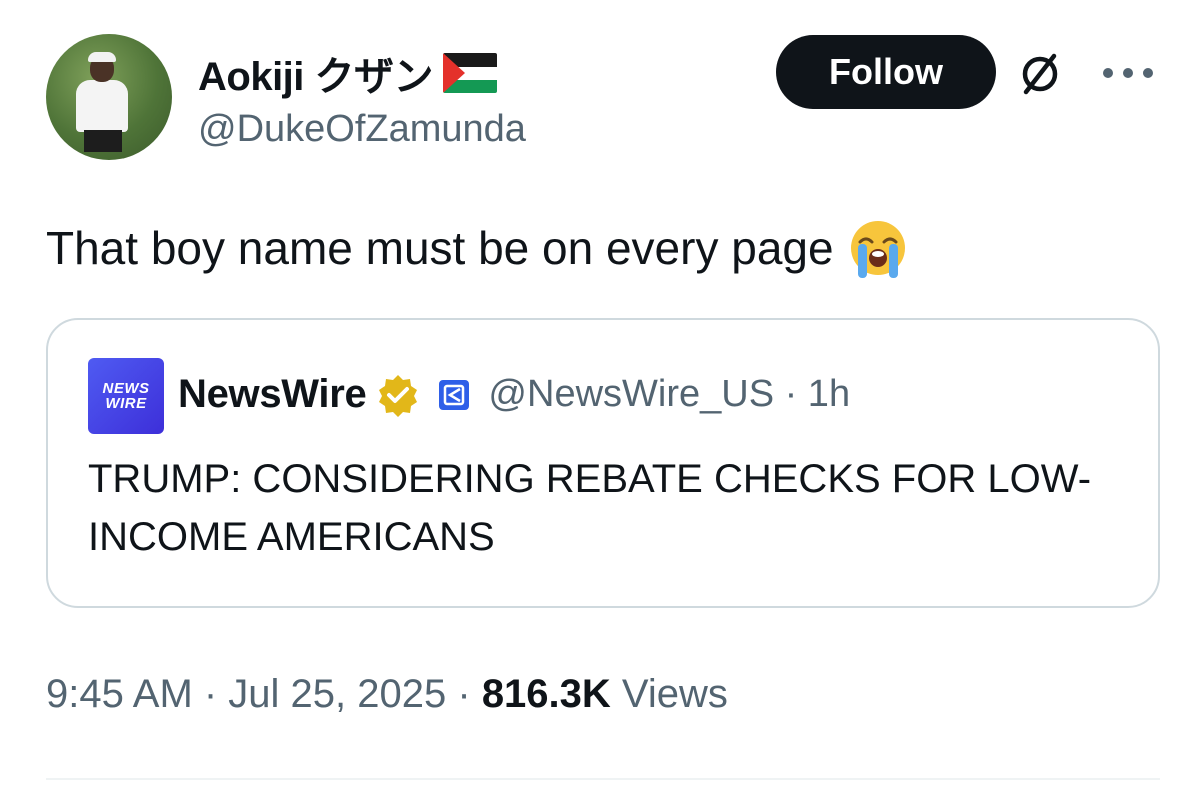 The height and width of the screenshot is (794, 1200). I want to click on newswire-avatar-line2: WIRE, so click(126, 403).